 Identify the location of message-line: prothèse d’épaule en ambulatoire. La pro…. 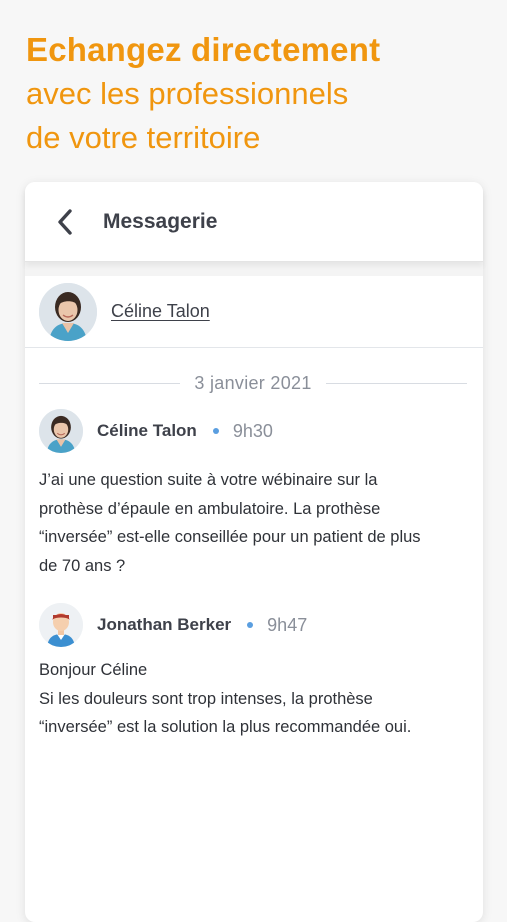
(210, 508).